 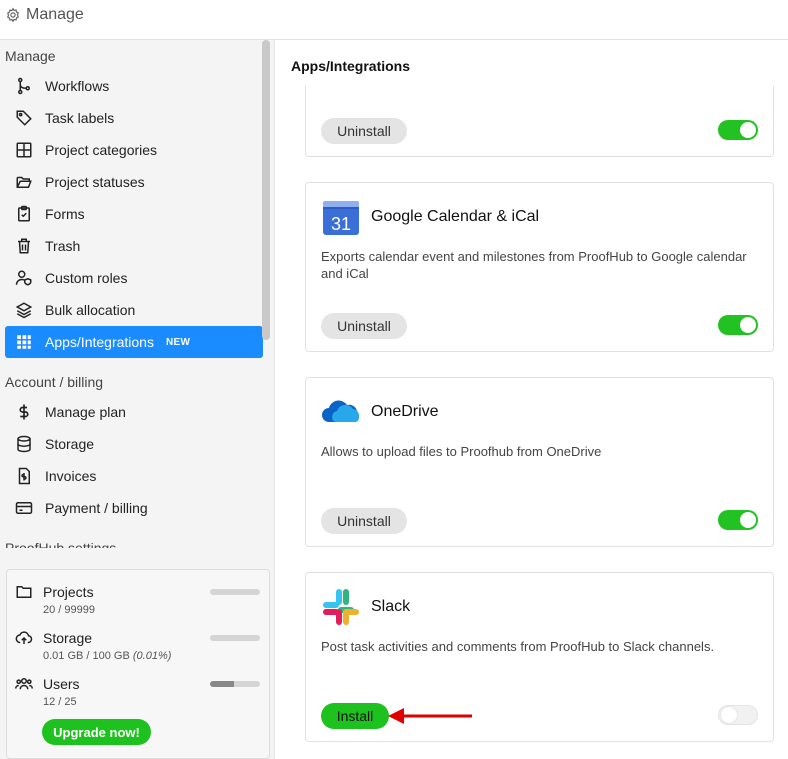 I want to click on sidebar-item-task-labels: Task labels, so click(x=134, y=118).